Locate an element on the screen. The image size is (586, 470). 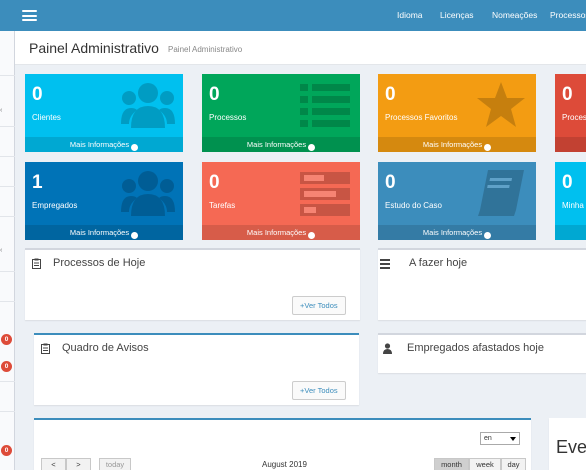
calendar-prev-button: < is located at coordinates (53, 464).